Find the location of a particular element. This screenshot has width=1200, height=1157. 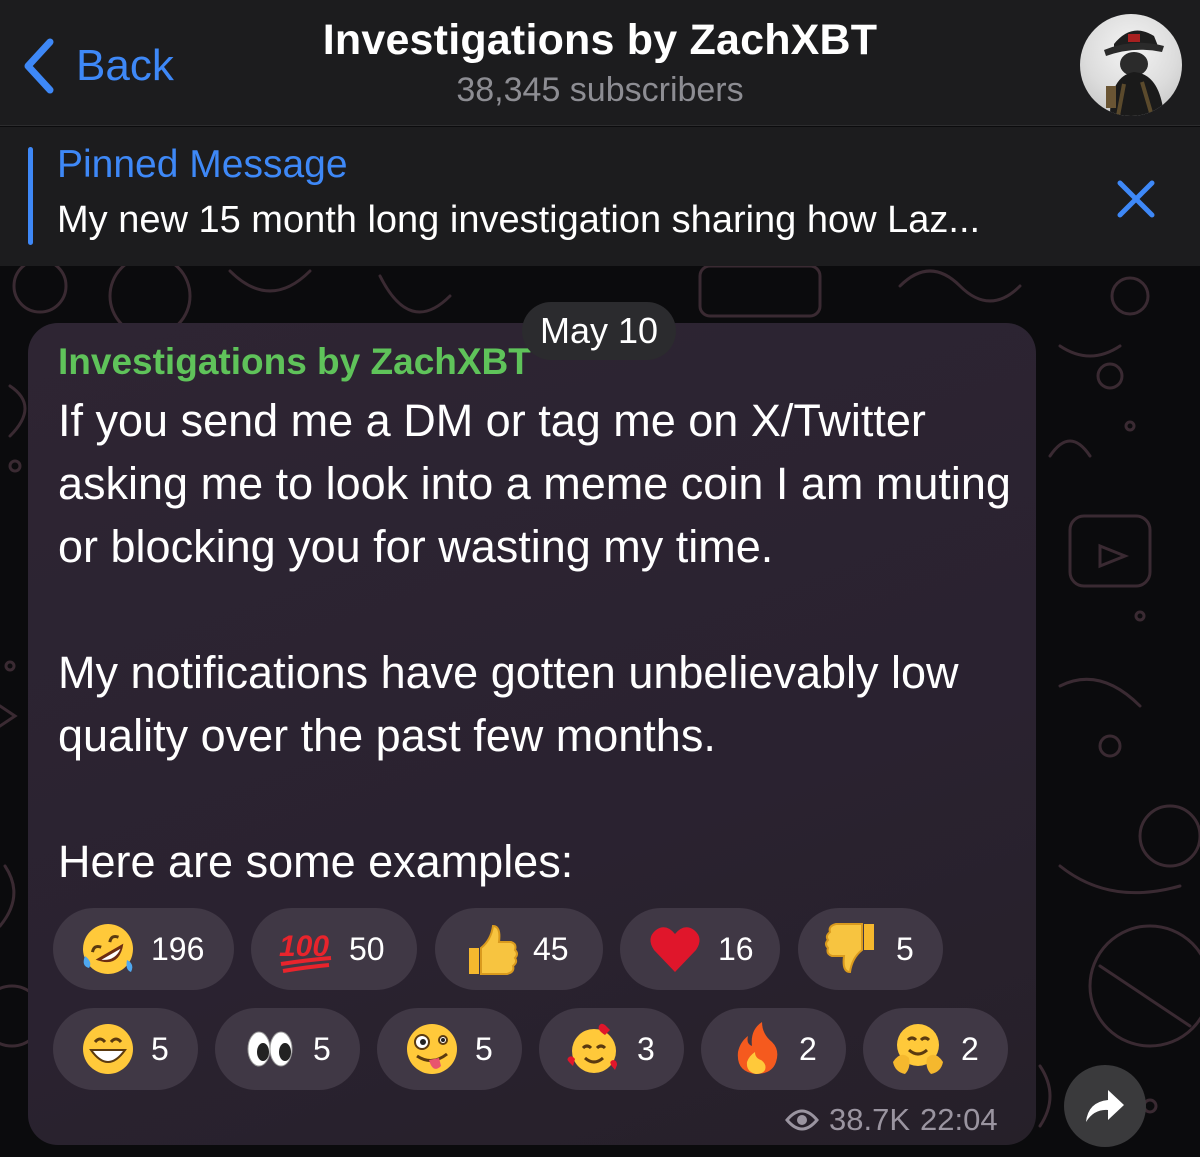

share-arrow-icon is located at coordinates (1105, 1106).